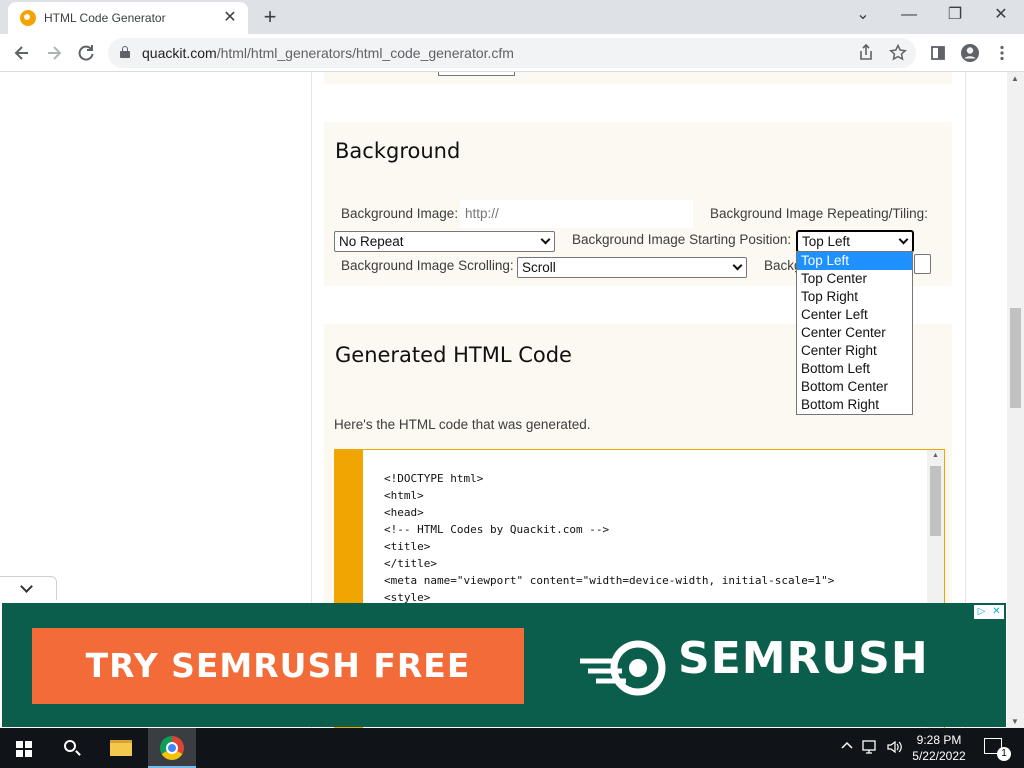  What do you see at coordinates (400, 213) in the screenshot?
I see `bg-image-label: Background Image:` at bounding box center [400, 213].